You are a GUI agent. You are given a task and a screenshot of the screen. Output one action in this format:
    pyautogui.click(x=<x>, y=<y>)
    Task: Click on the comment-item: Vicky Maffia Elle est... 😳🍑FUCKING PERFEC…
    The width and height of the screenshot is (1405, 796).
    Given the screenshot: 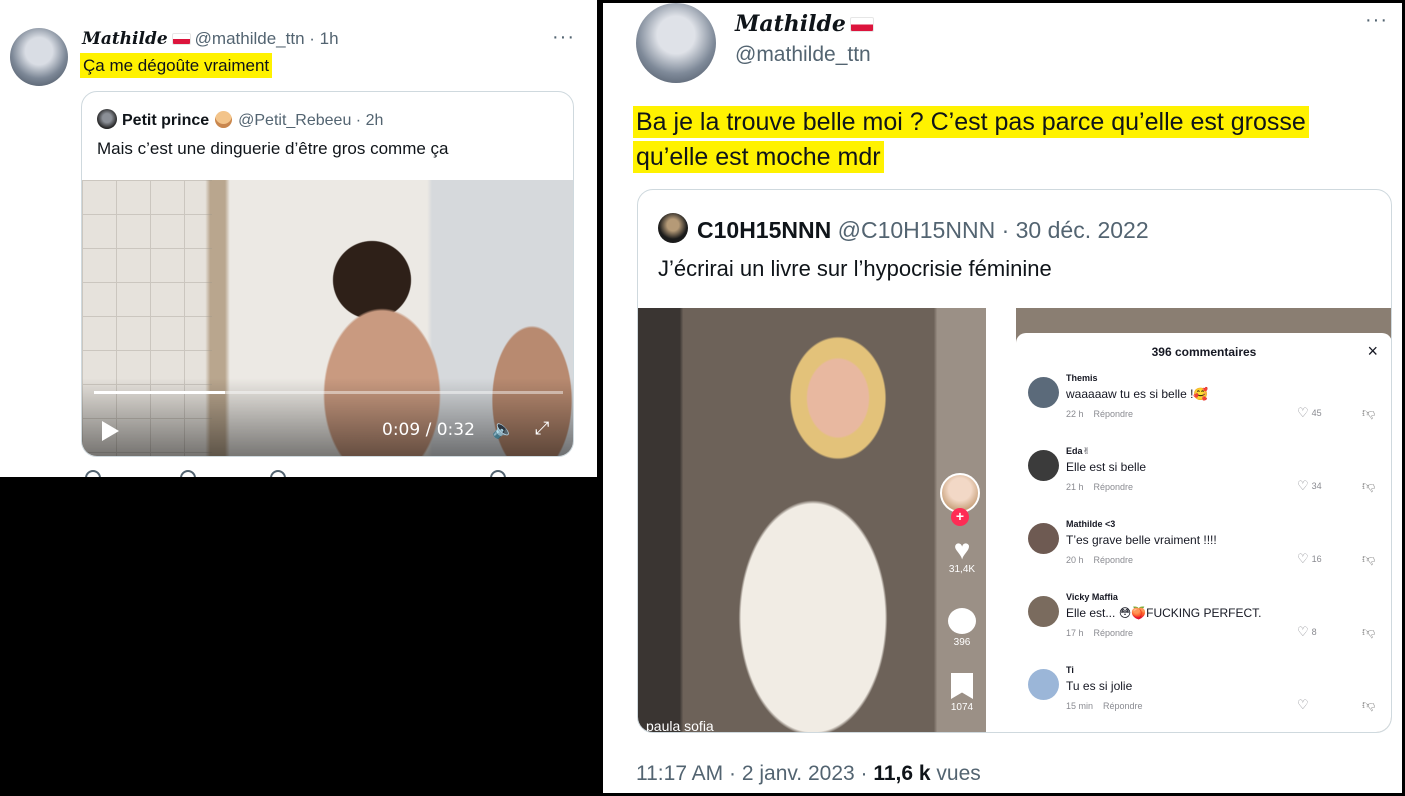 What is the action you would take?
    pyautogui.click(x=1205, y=622)
    